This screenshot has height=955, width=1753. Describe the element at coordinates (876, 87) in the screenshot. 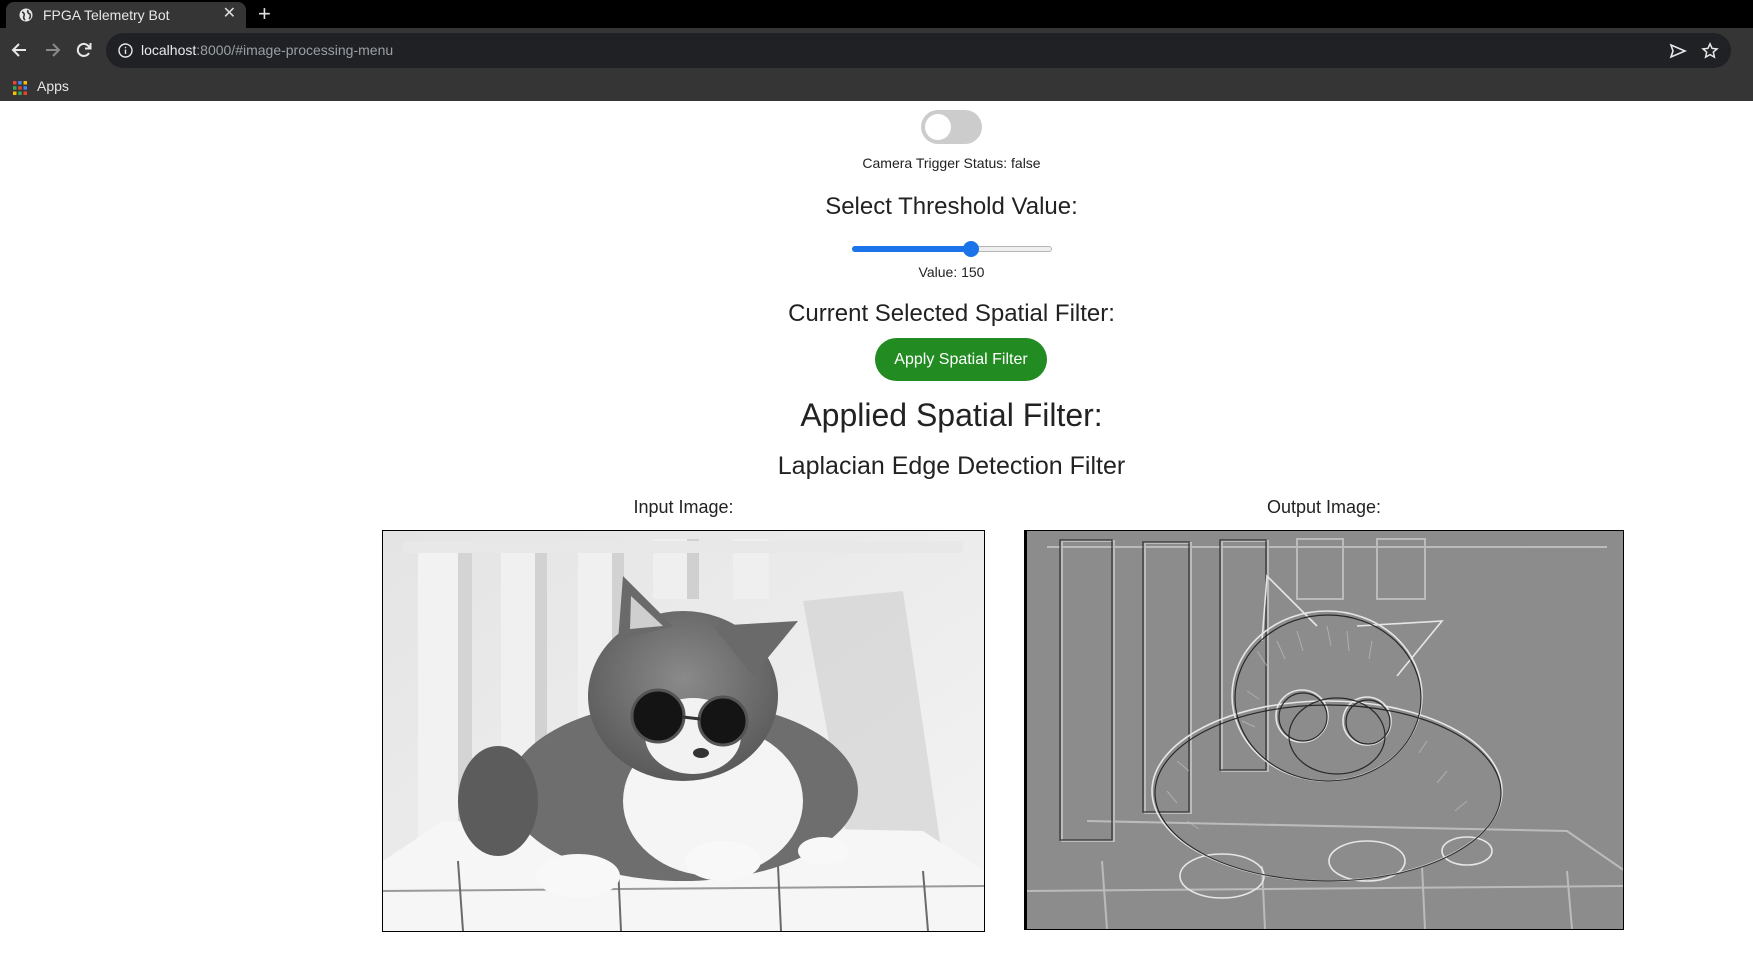

I see `bookmarks-bar: Apps` at that location.